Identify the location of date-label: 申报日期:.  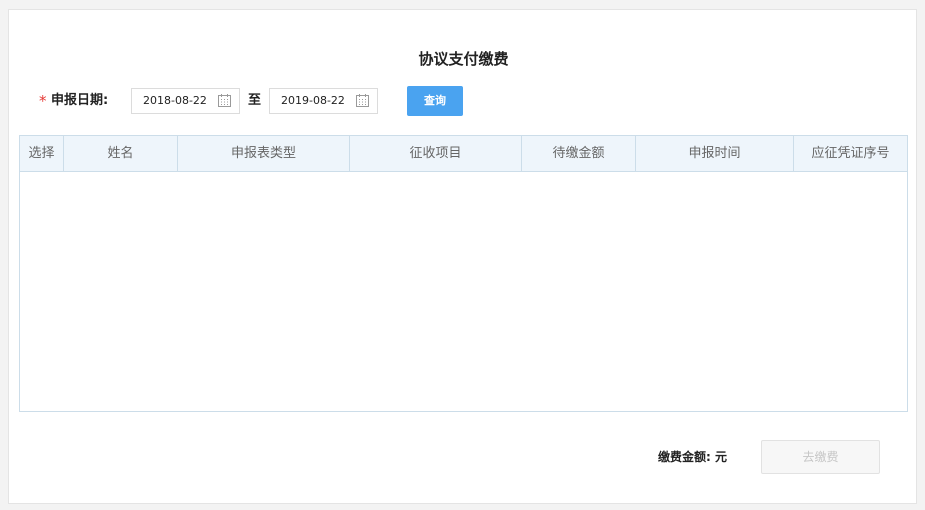
(80, 100).